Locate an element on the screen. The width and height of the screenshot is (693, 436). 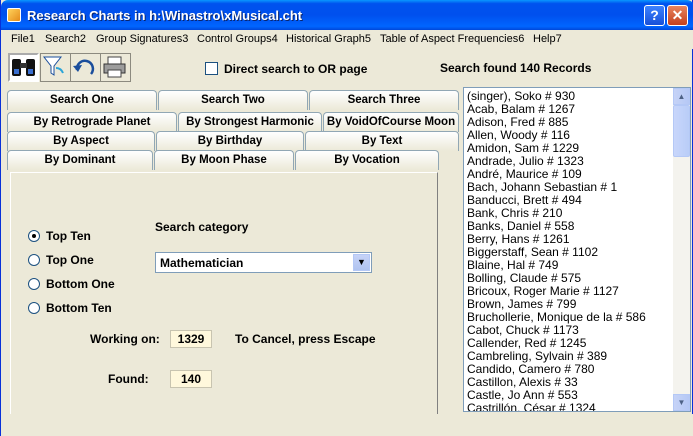
help-button: ? is located at coordinates (654, 15).